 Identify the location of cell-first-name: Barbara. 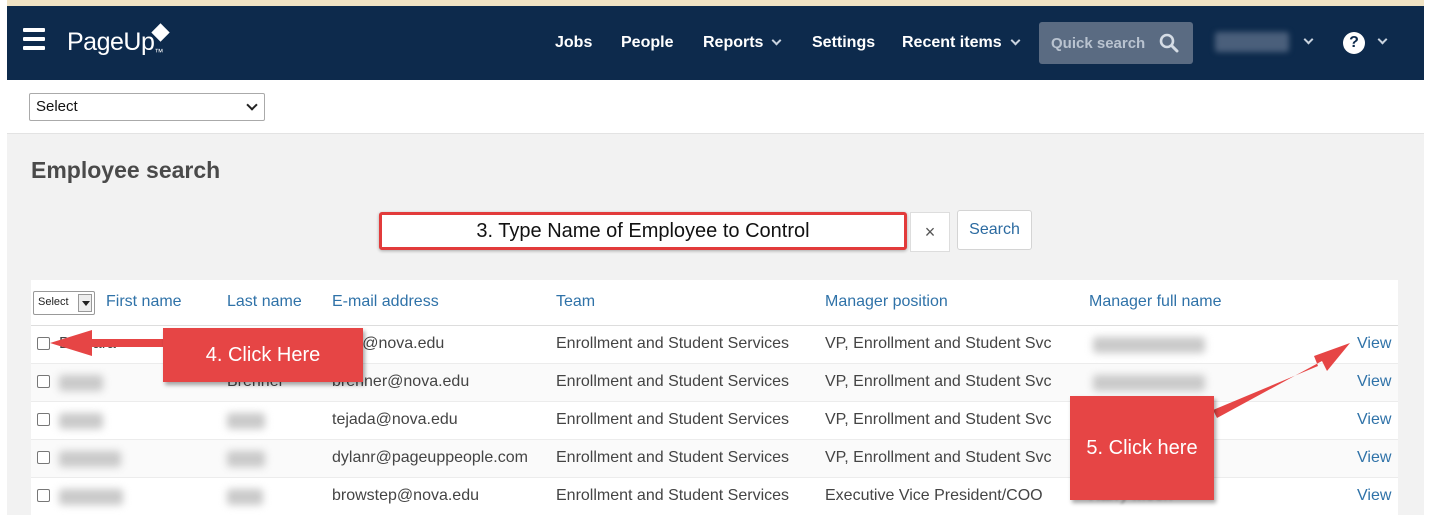
(87, 343).